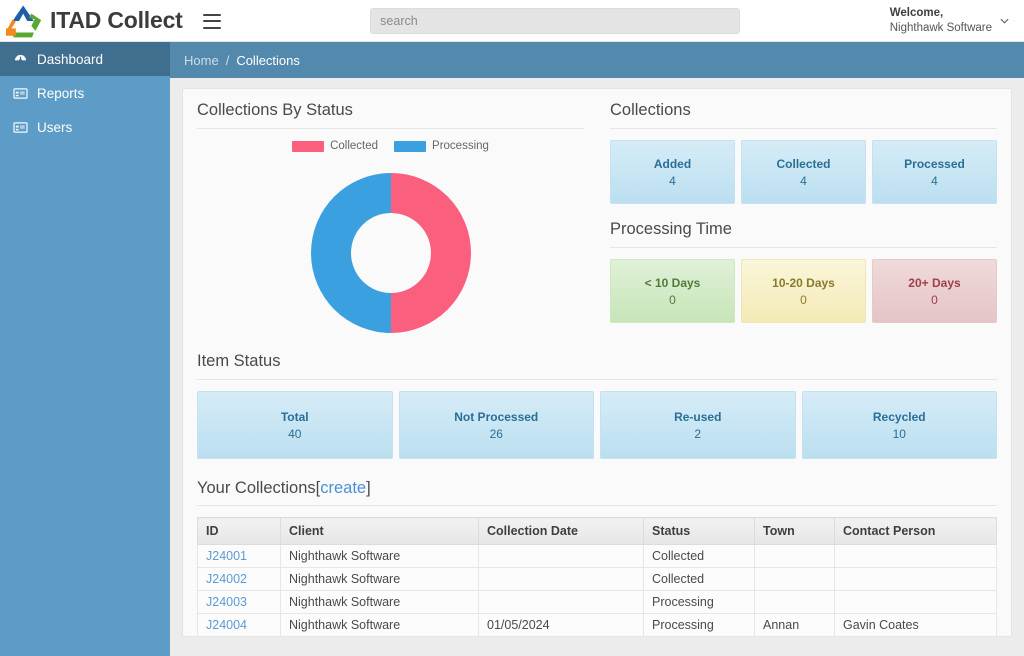 The image size is (1024, 656). Describe the element at coordinates (650, 110) in the screenshot. I see `section-title: Collections` at that location.